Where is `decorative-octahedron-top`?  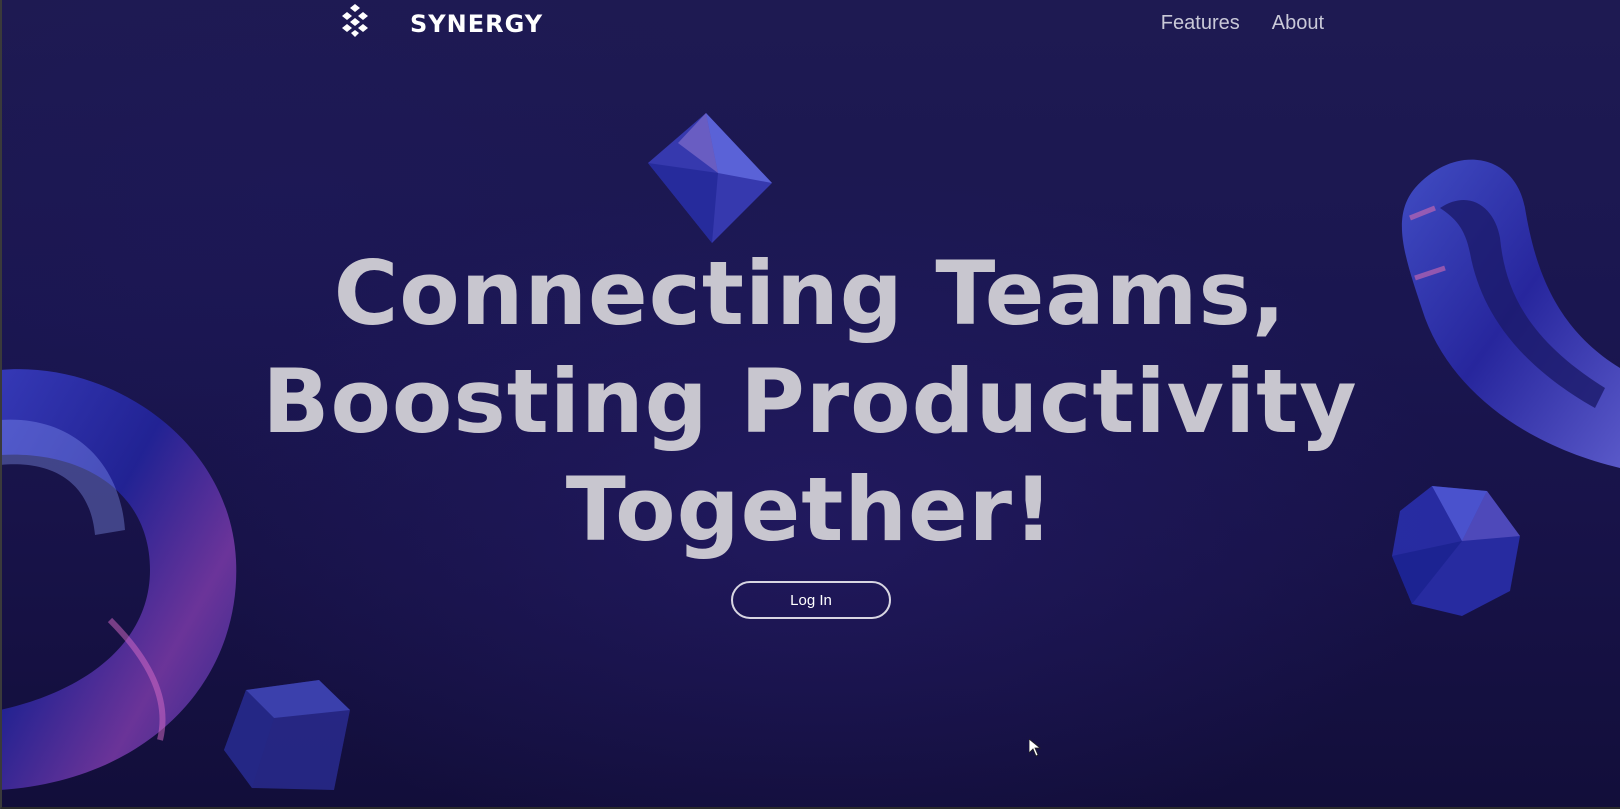
decorative-octahedron-top is located at coordinates (710, 178).